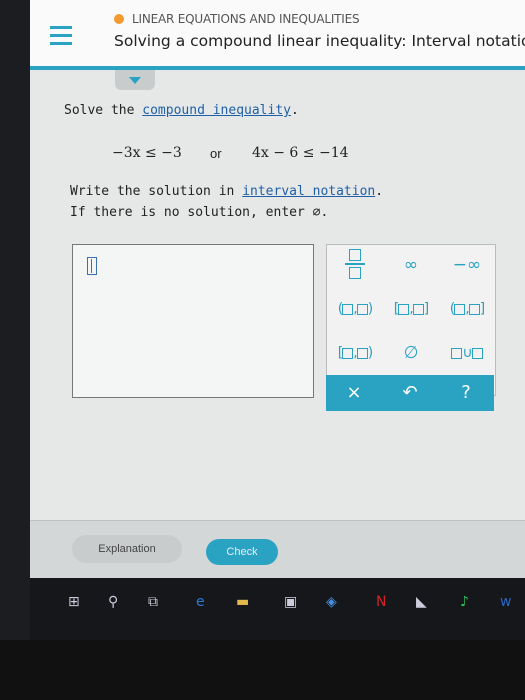 The height and width of the screenshot is (700, 525). Describe the element at coordinates (153, 602) in the screenshot. I see `task-view-icon: ⧉` at that location.